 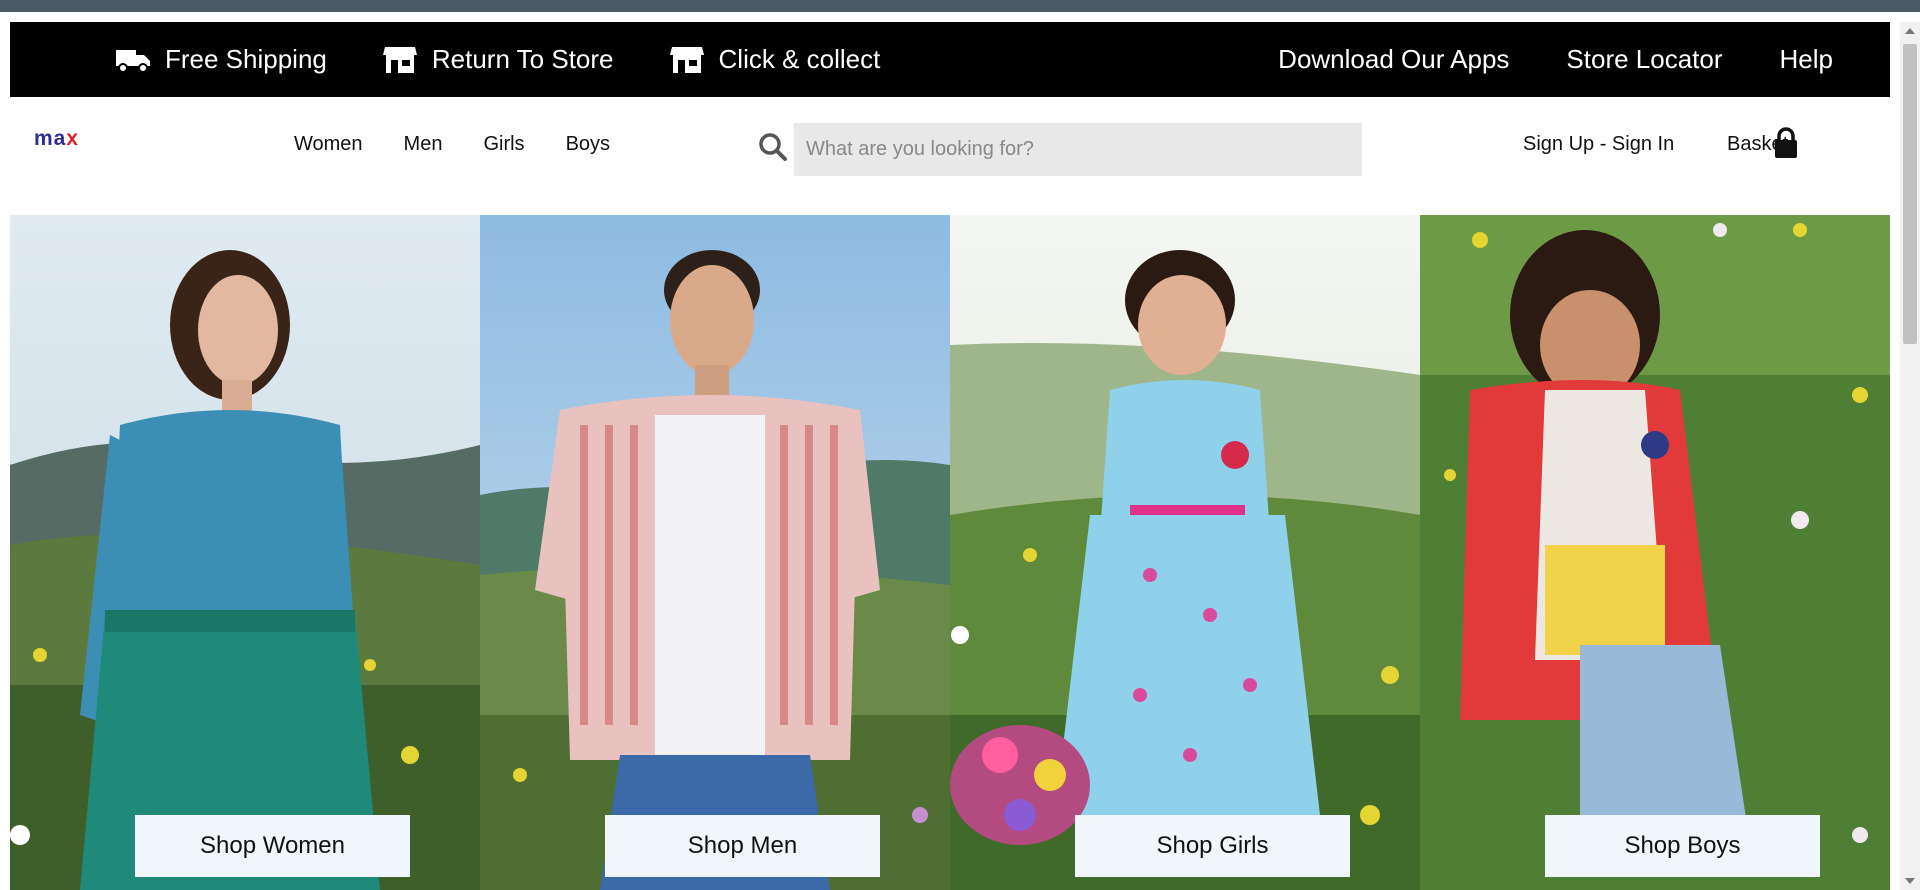 I want to click on shop-men-button: Shop Men, so click(x=742, y=846).